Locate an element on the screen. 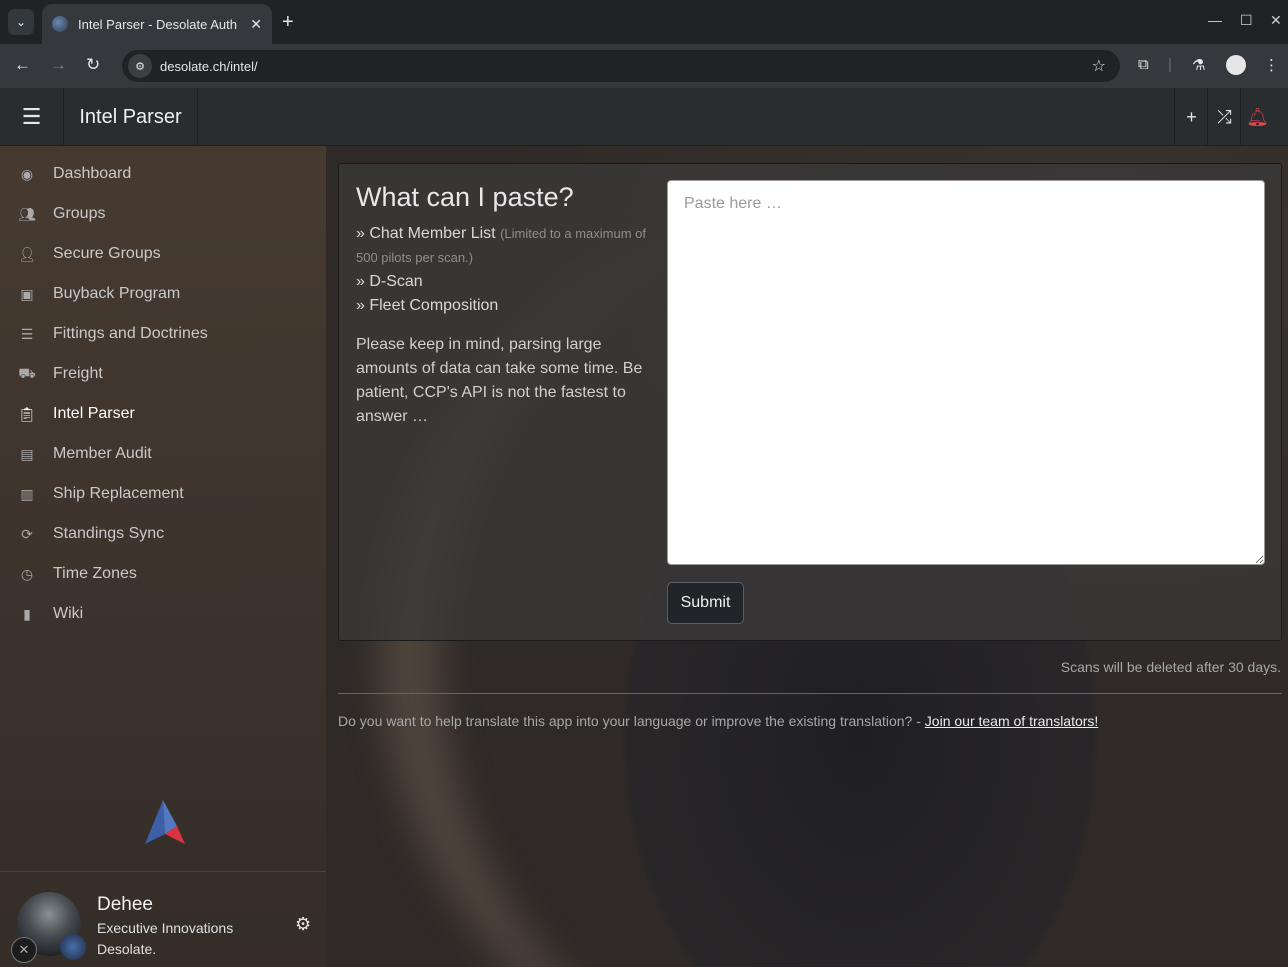 The width and height of the screenshot is (1288, 967). more-menu-icon: ⋮ is located at coordinates (1271, 65).